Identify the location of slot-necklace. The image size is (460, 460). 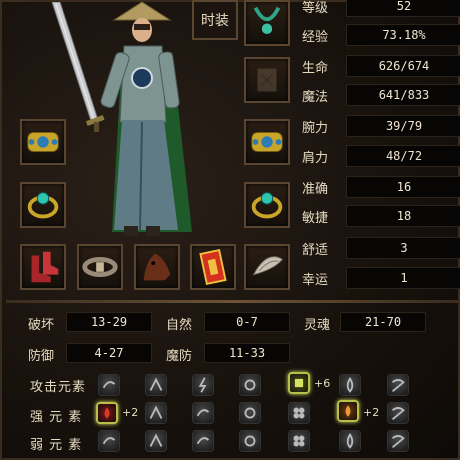
(267, 23).